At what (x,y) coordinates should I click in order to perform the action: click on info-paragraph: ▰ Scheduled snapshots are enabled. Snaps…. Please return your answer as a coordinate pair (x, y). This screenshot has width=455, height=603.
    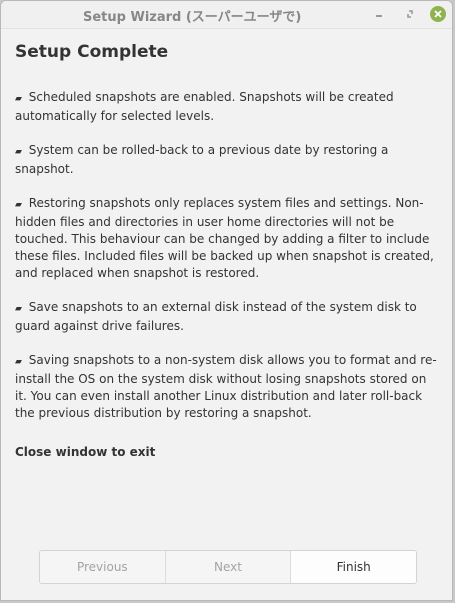
    Looking at the image, I should click on (204, 106).